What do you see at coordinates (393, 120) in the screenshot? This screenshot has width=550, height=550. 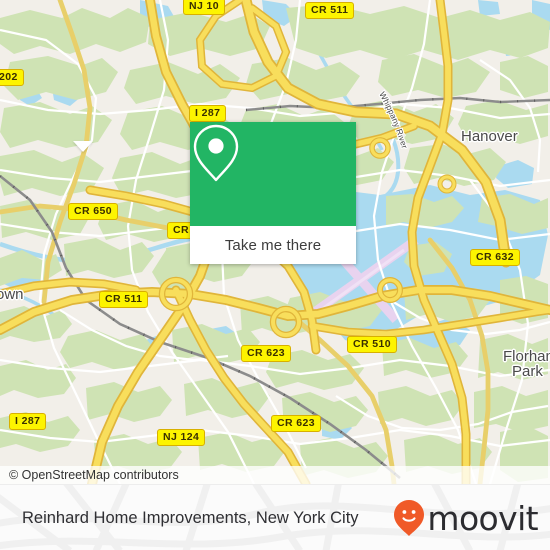 I see `svg-text: Whippany River` at bounding box center [393, 120].